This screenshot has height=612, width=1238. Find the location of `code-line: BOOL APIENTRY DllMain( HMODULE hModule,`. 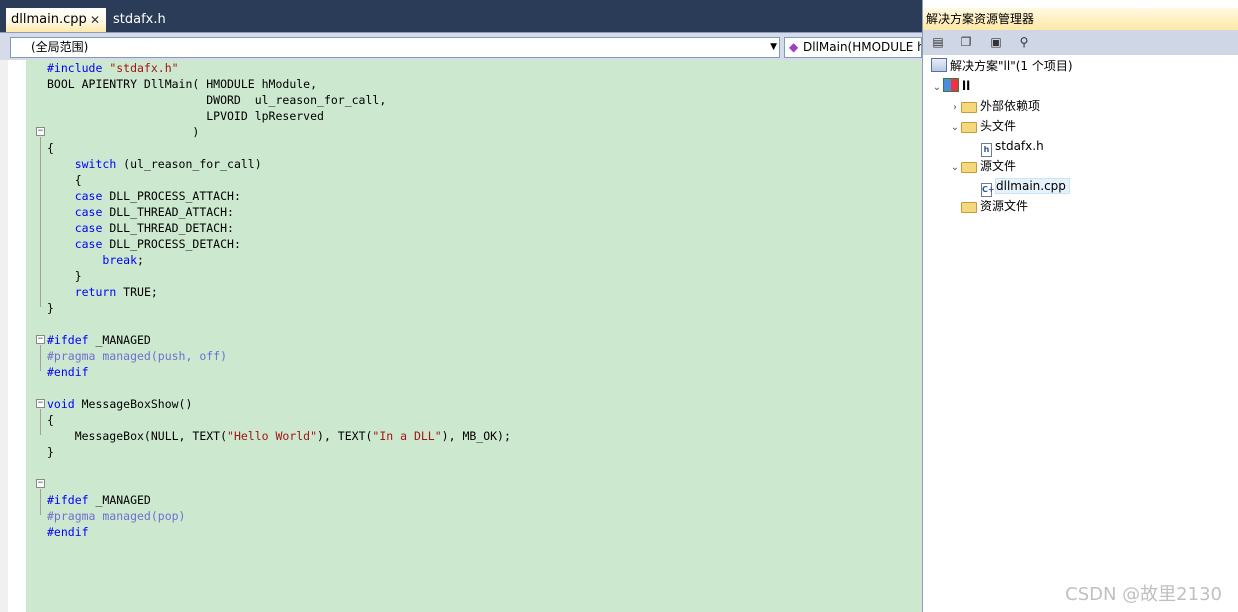

code-line: BOOL APIENTRY DllMain( HMODULE hModule, is located at coordinates (182, 84).